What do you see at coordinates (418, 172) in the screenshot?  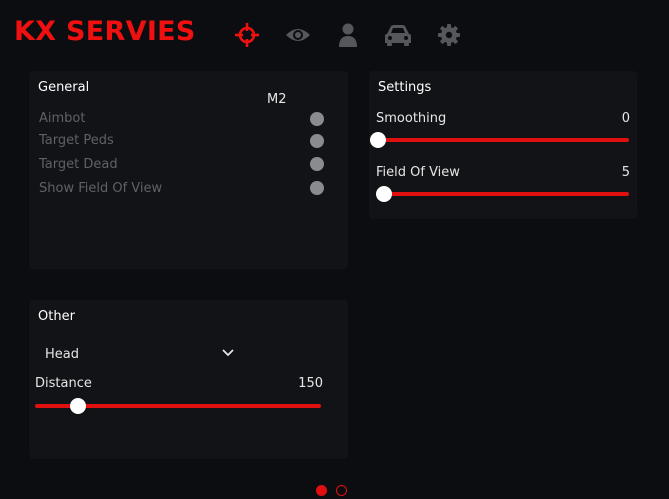 I see `fov-label: Field Of View` at bounding box center [418, 172].